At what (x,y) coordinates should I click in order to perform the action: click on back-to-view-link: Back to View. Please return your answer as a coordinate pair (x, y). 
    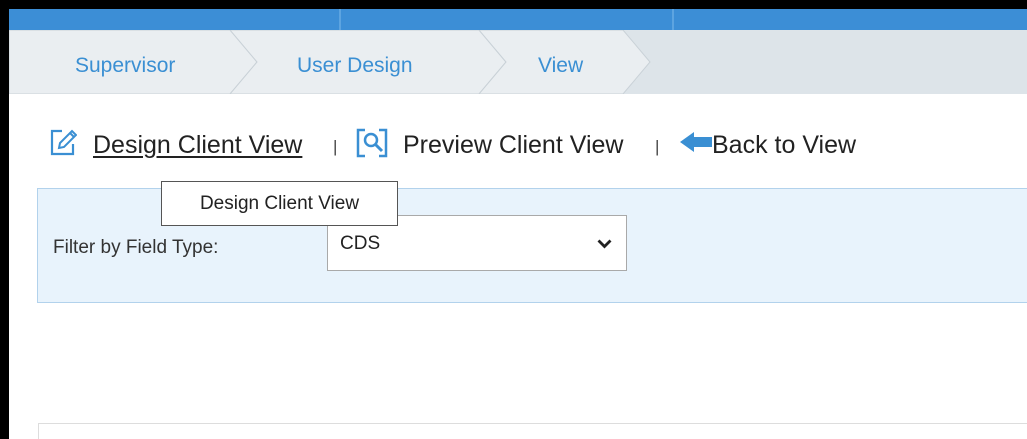
    Looking at the image, I should click on (784, 145).